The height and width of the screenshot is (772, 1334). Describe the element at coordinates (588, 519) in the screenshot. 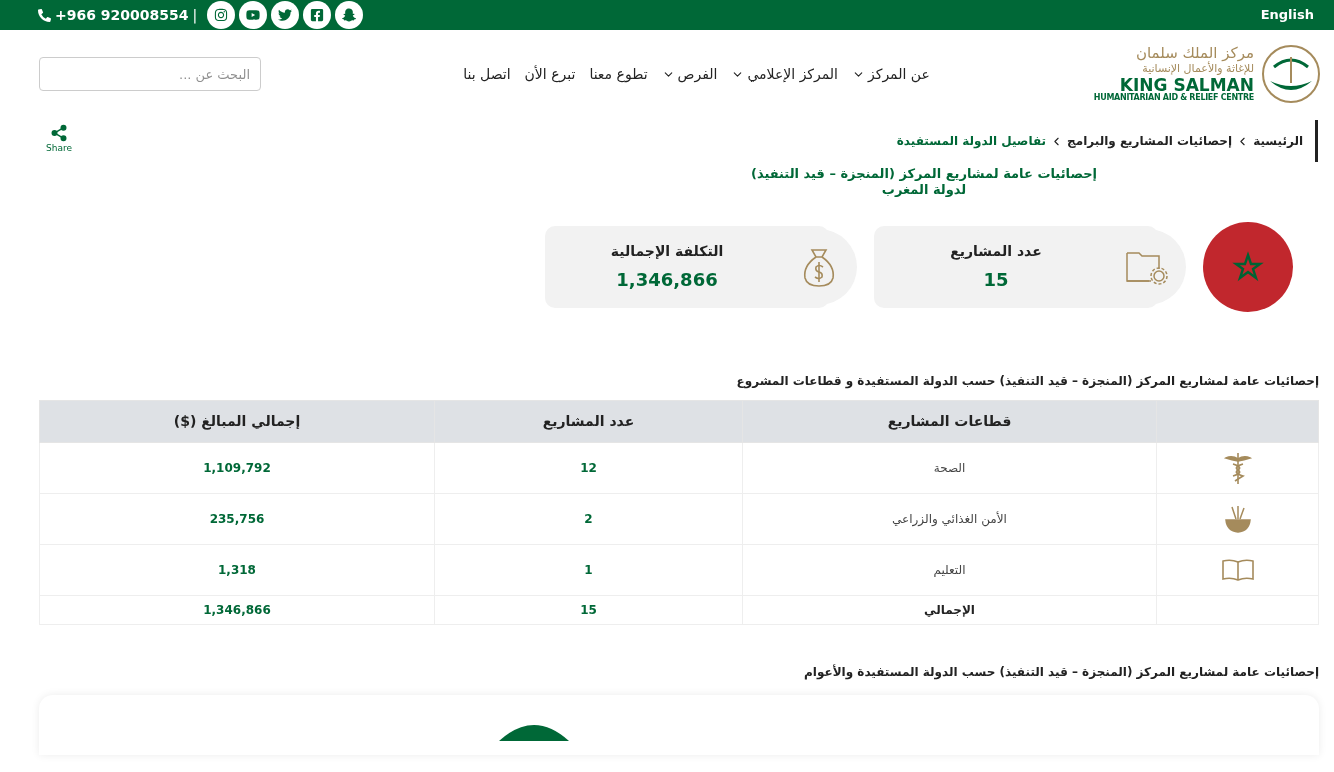

I see `table-cell: 2` at that location.